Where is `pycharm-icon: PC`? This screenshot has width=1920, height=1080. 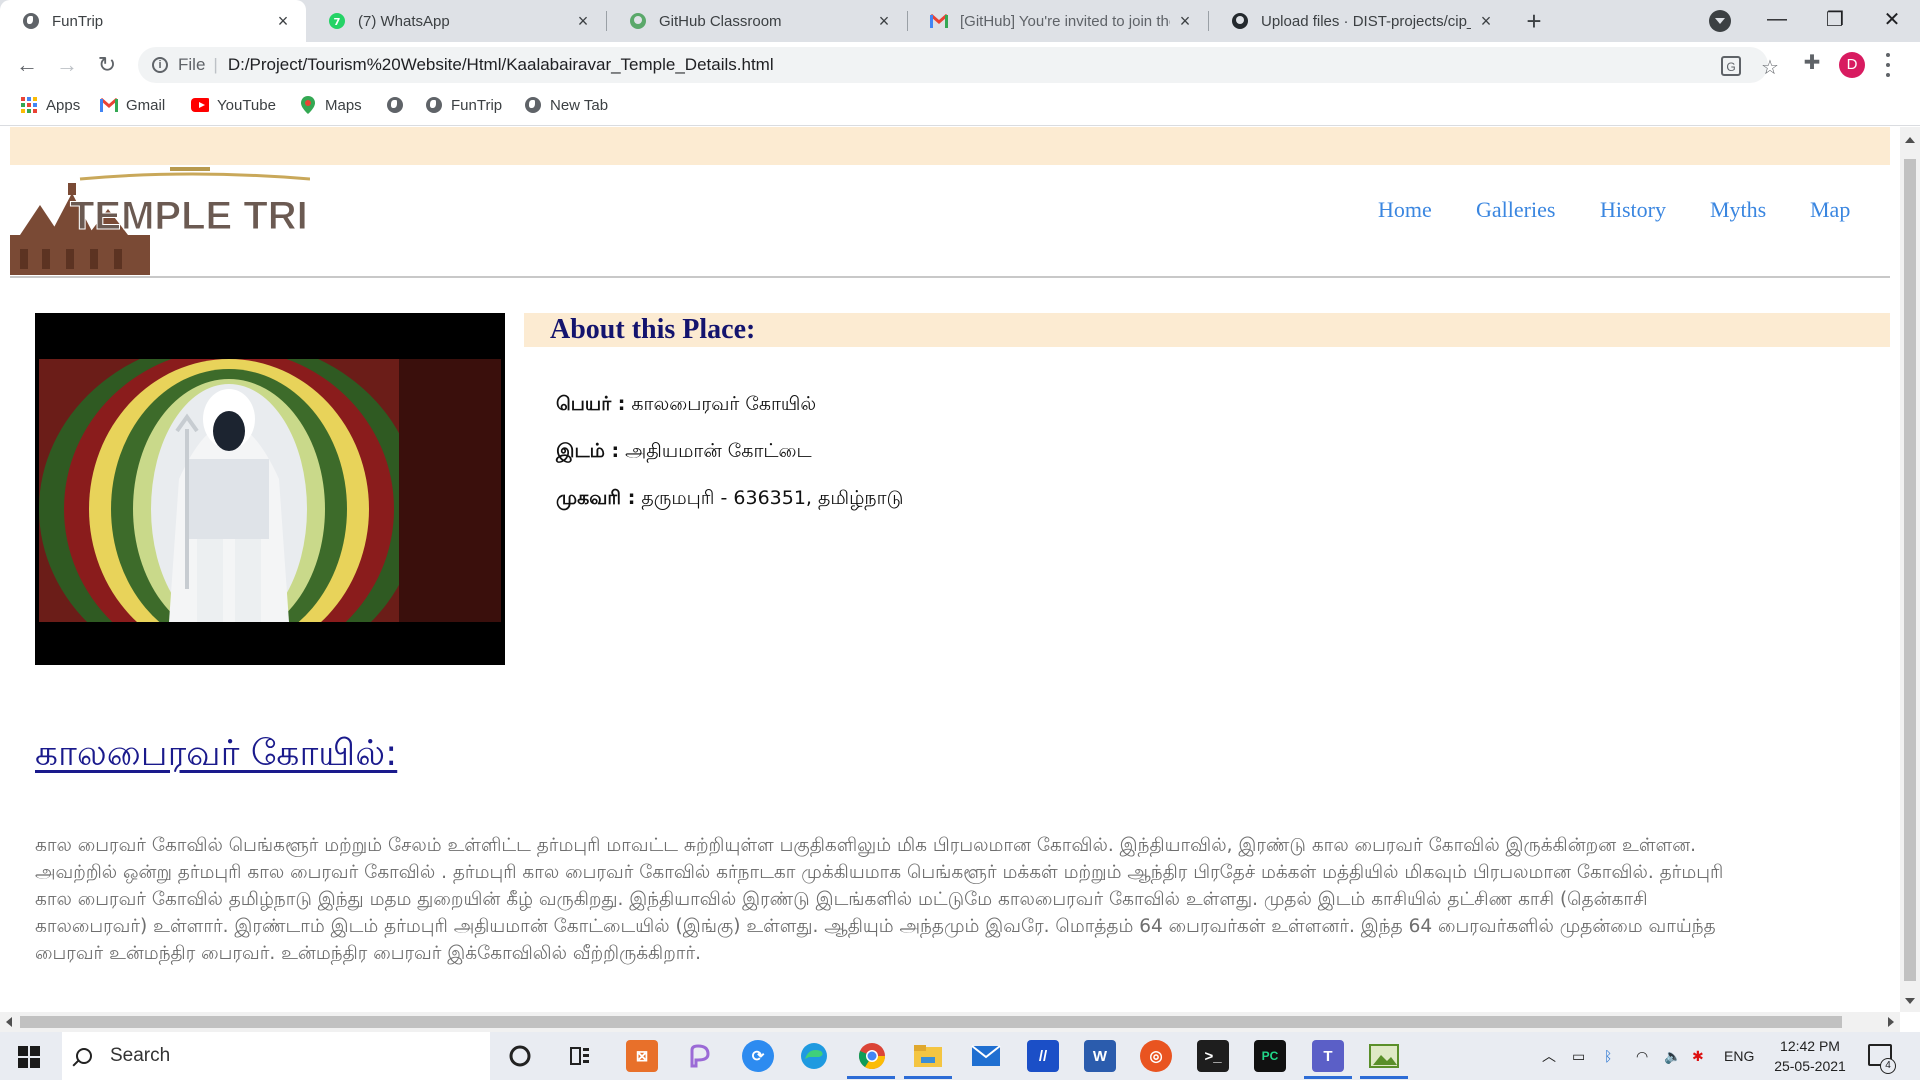 pycharm-icon: PC is located at coordinates (1270, 1056).